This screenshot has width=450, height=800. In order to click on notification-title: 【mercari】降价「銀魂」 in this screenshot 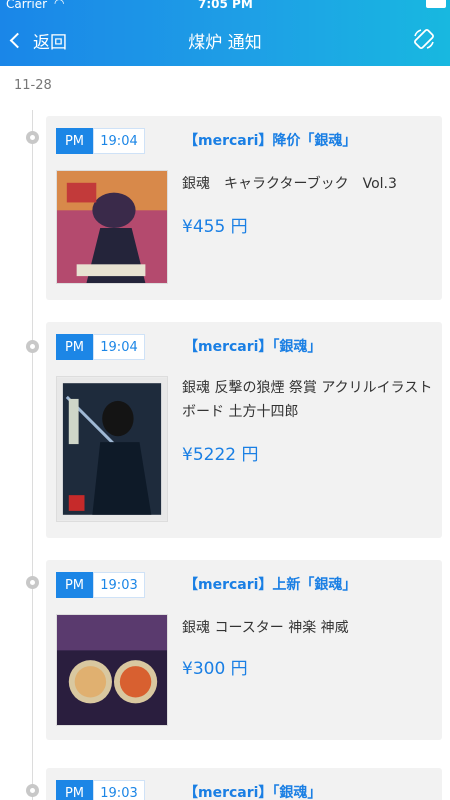, I will do `click(270, 141)`.